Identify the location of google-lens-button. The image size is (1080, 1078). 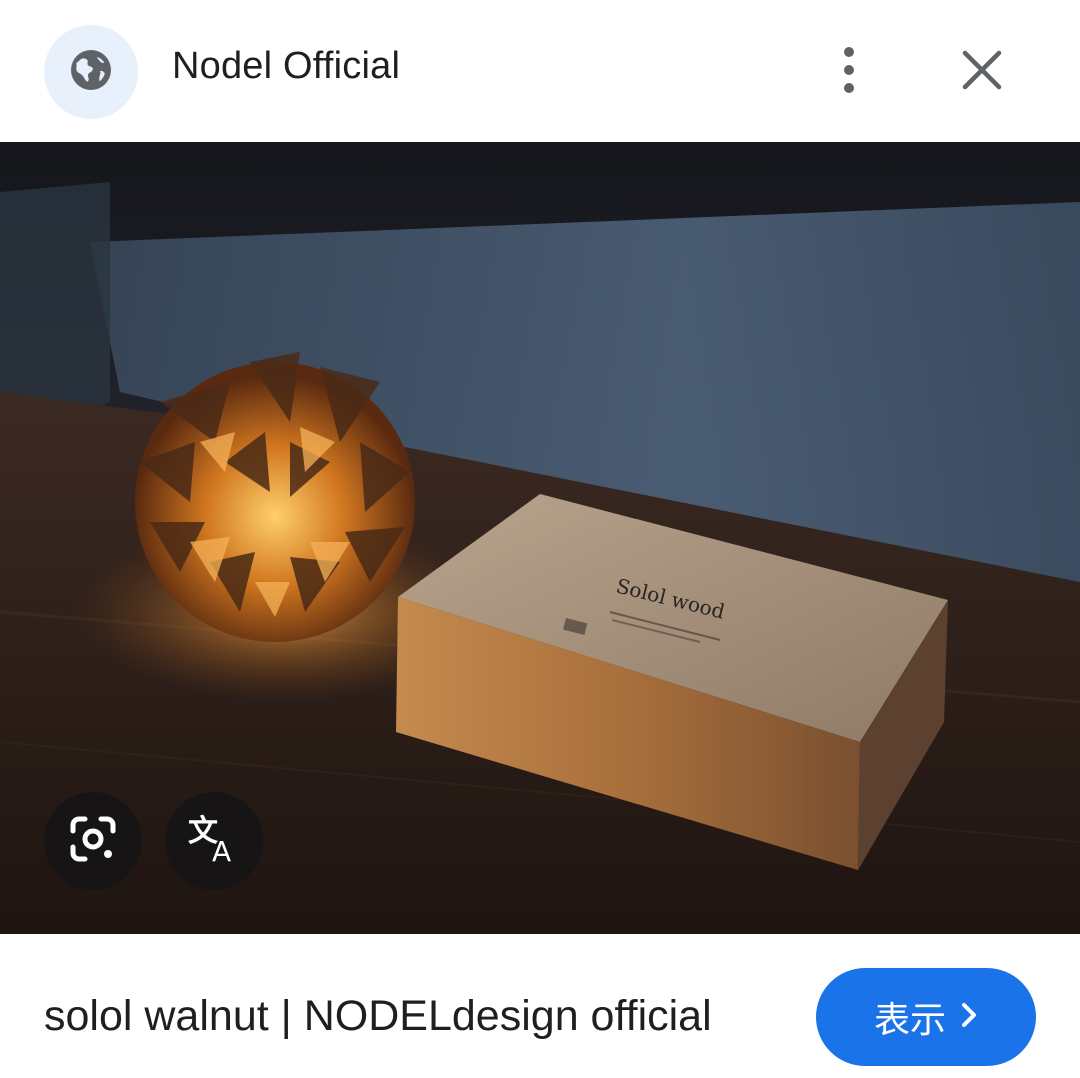
(93, 841).